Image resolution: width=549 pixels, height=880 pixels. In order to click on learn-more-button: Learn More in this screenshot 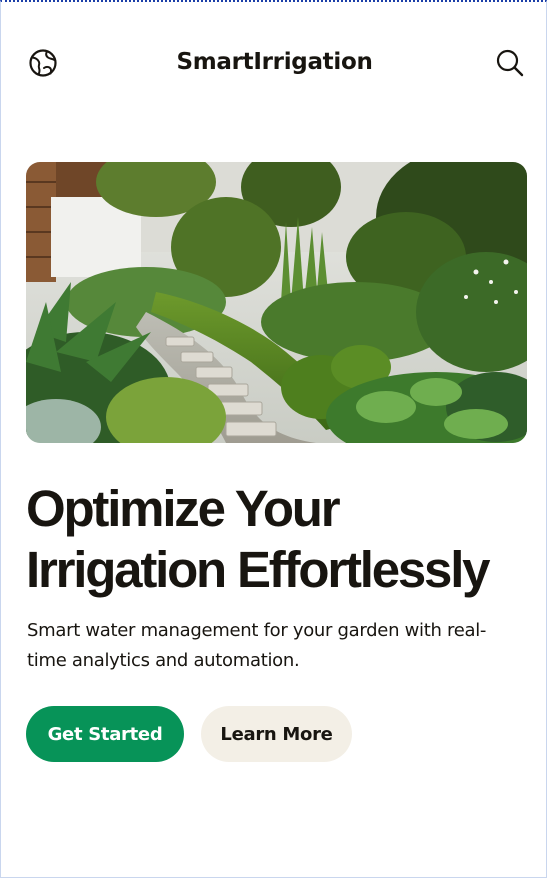, I will do `click(276, 734)`.